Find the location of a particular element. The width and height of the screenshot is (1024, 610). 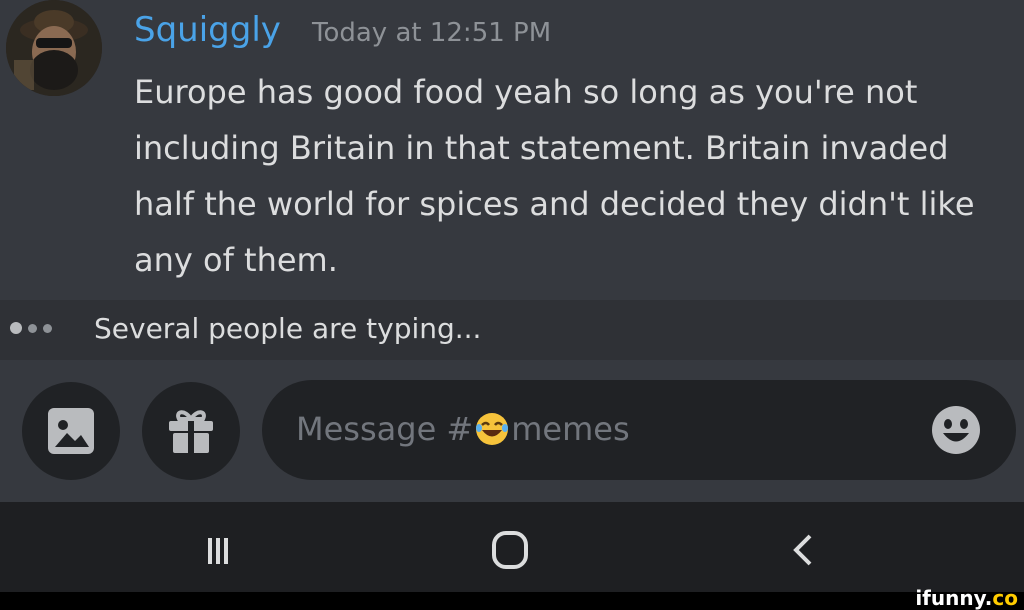

system-nav-bar is located at coordinates (512, 547).